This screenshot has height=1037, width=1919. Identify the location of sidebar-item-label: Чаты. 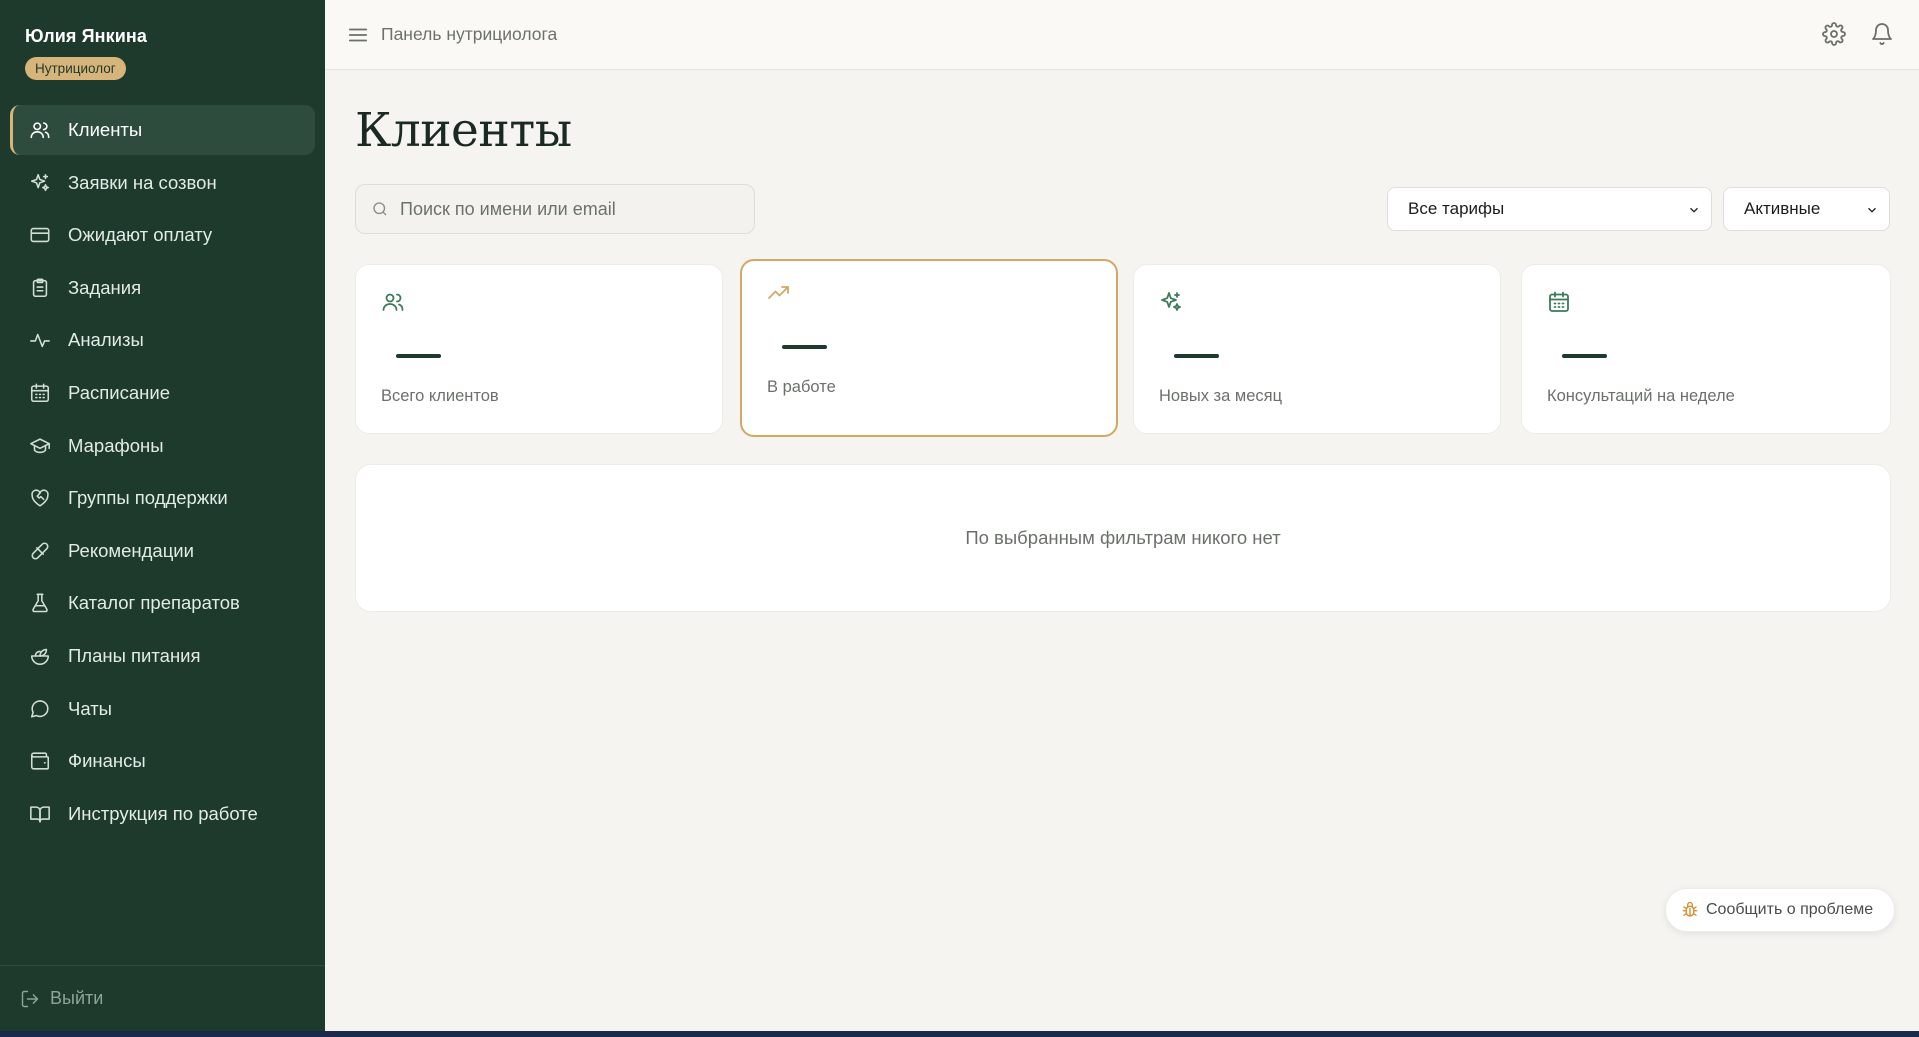
(90, 708).